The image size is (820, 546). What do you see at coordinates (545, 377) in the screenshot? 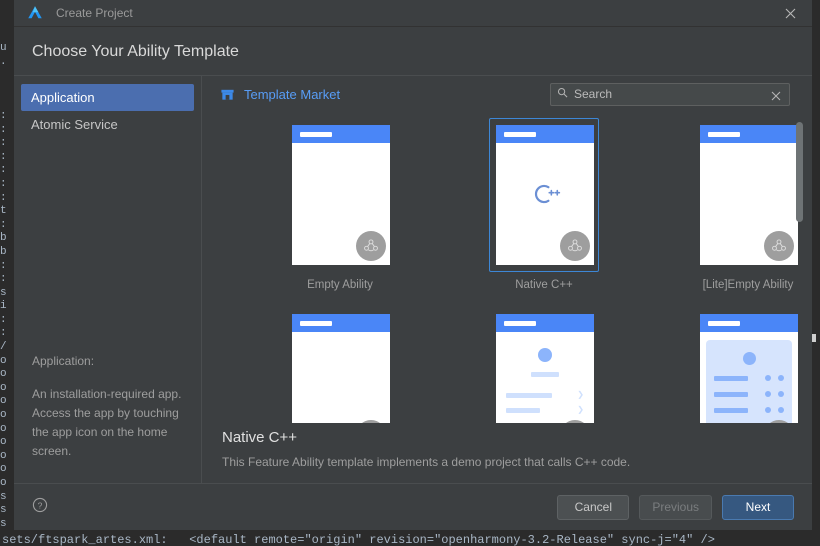
I see `thumb-list-art: ❯ ❯ ❯` at bounding box center [545, 377].